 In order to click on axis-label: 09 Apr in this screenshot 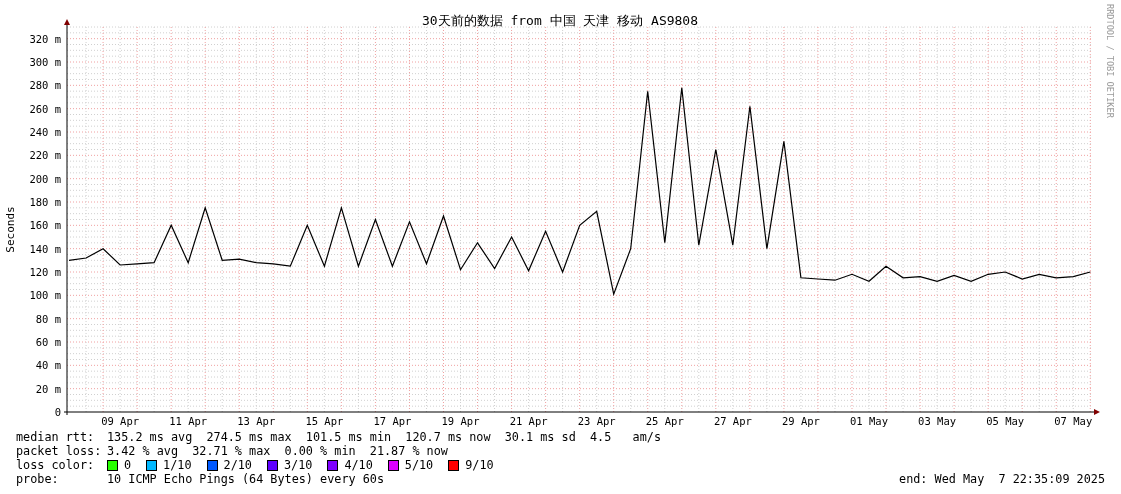, I will do `click(120, 421)`.